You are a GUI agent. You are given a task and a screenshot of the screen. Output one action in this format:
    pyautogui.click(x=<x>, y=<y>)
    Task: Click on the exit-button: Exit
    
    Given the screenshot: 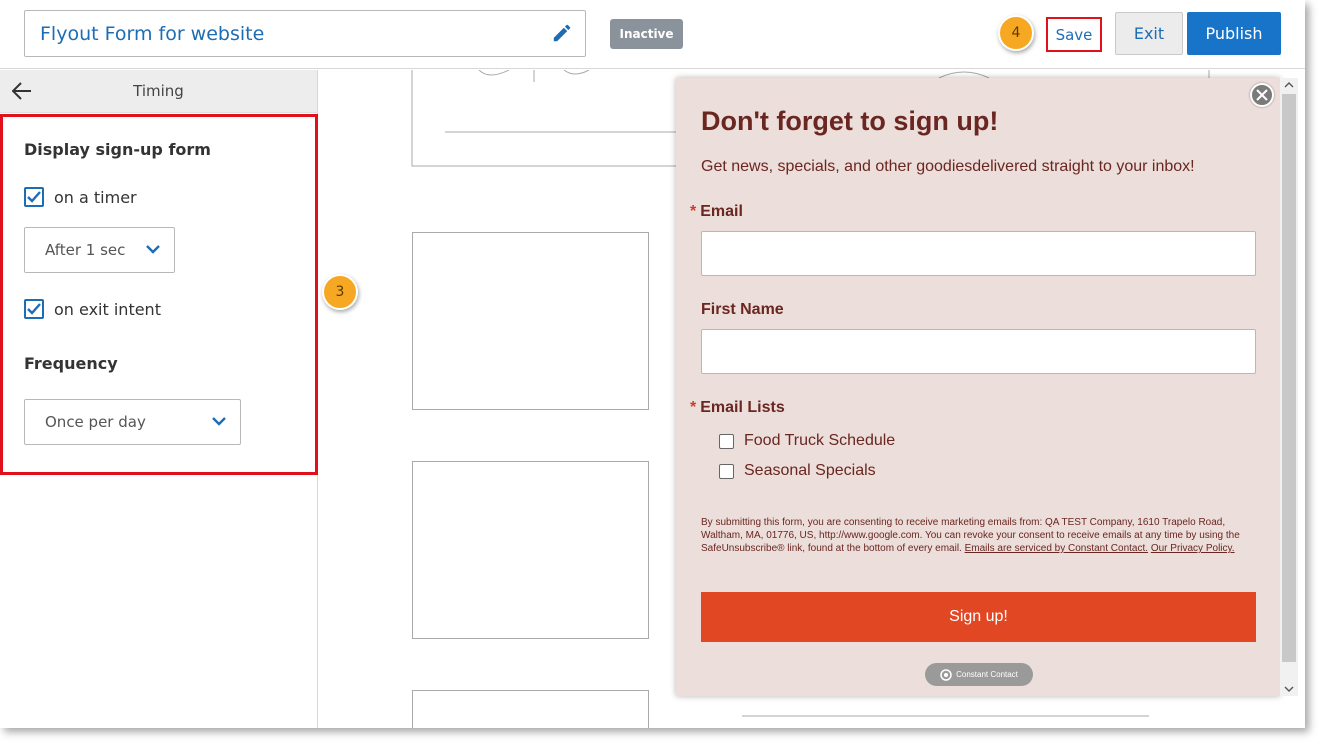 What is the action you would take?
    pyautogui.click(x=1149, y=33)
    